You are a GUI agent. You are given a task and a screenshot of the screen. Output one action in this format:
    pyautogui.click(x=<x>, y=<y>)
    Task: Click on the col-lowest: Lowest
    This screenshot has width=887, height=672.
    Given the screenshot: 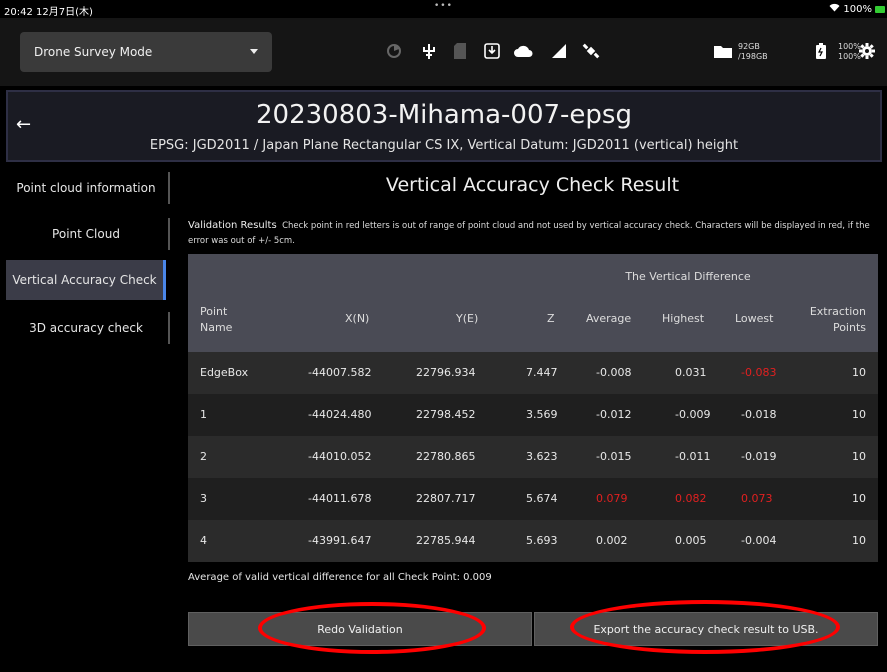 What is the action you would take?
    pyautogui.click(x=754, y=318)
    